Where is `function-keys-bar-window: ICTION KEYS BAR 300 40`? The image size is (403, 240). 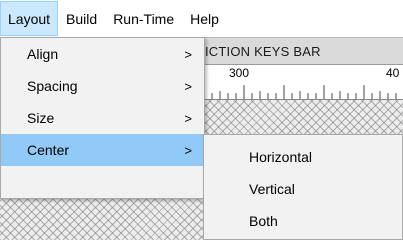
function-keys-bar-window: ICTION KEYS BAR 300 40 is located at coordinates (303, 68).